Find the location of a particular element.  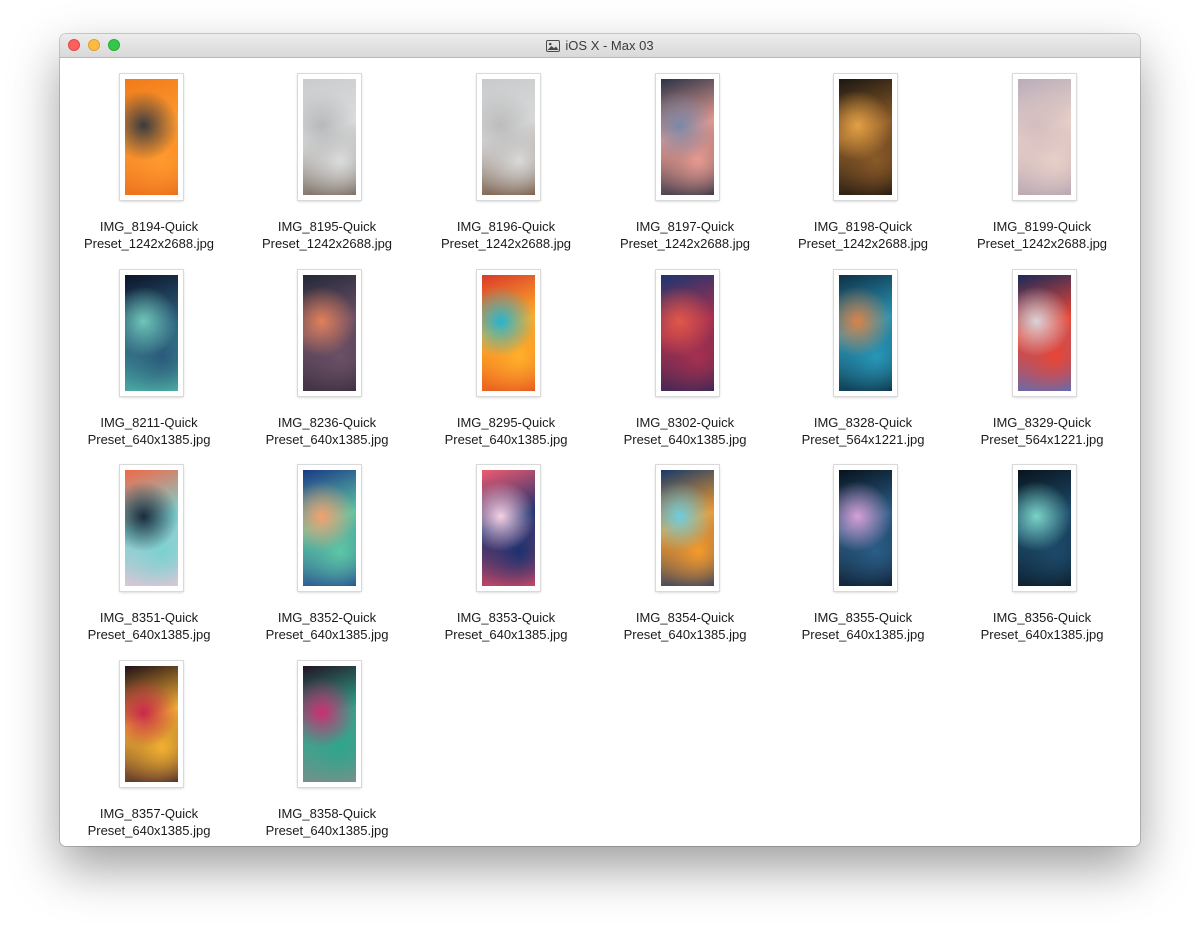

file-item: IMG_8358-Quick Preset_640x1385.jpg is located at coordinates (327, 741).